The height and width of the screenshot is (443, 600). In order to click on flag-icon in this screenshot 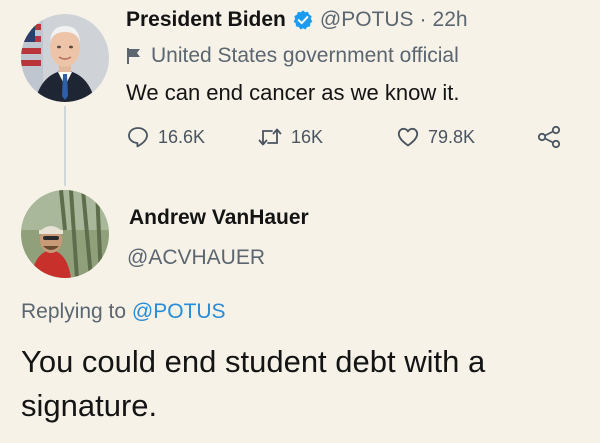, I will do `click(134, 56)`.